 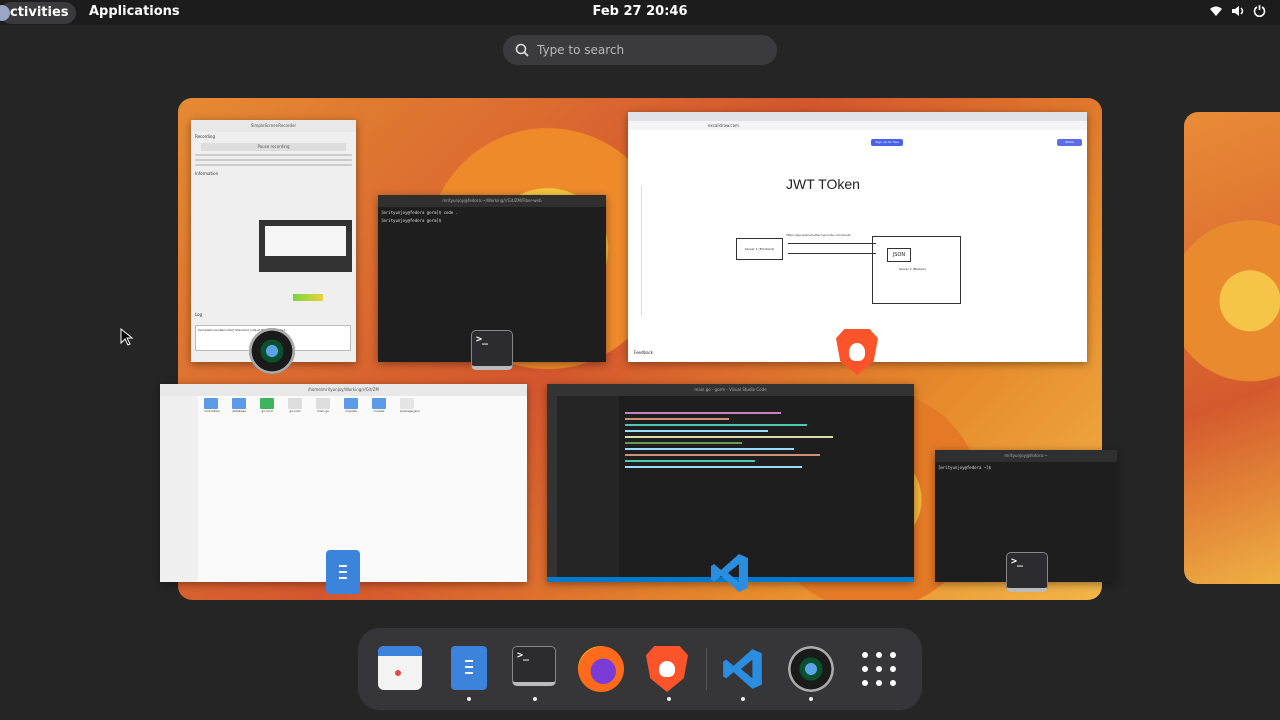 I want to click on dash-item-vscode, so click(x=743, y=673).